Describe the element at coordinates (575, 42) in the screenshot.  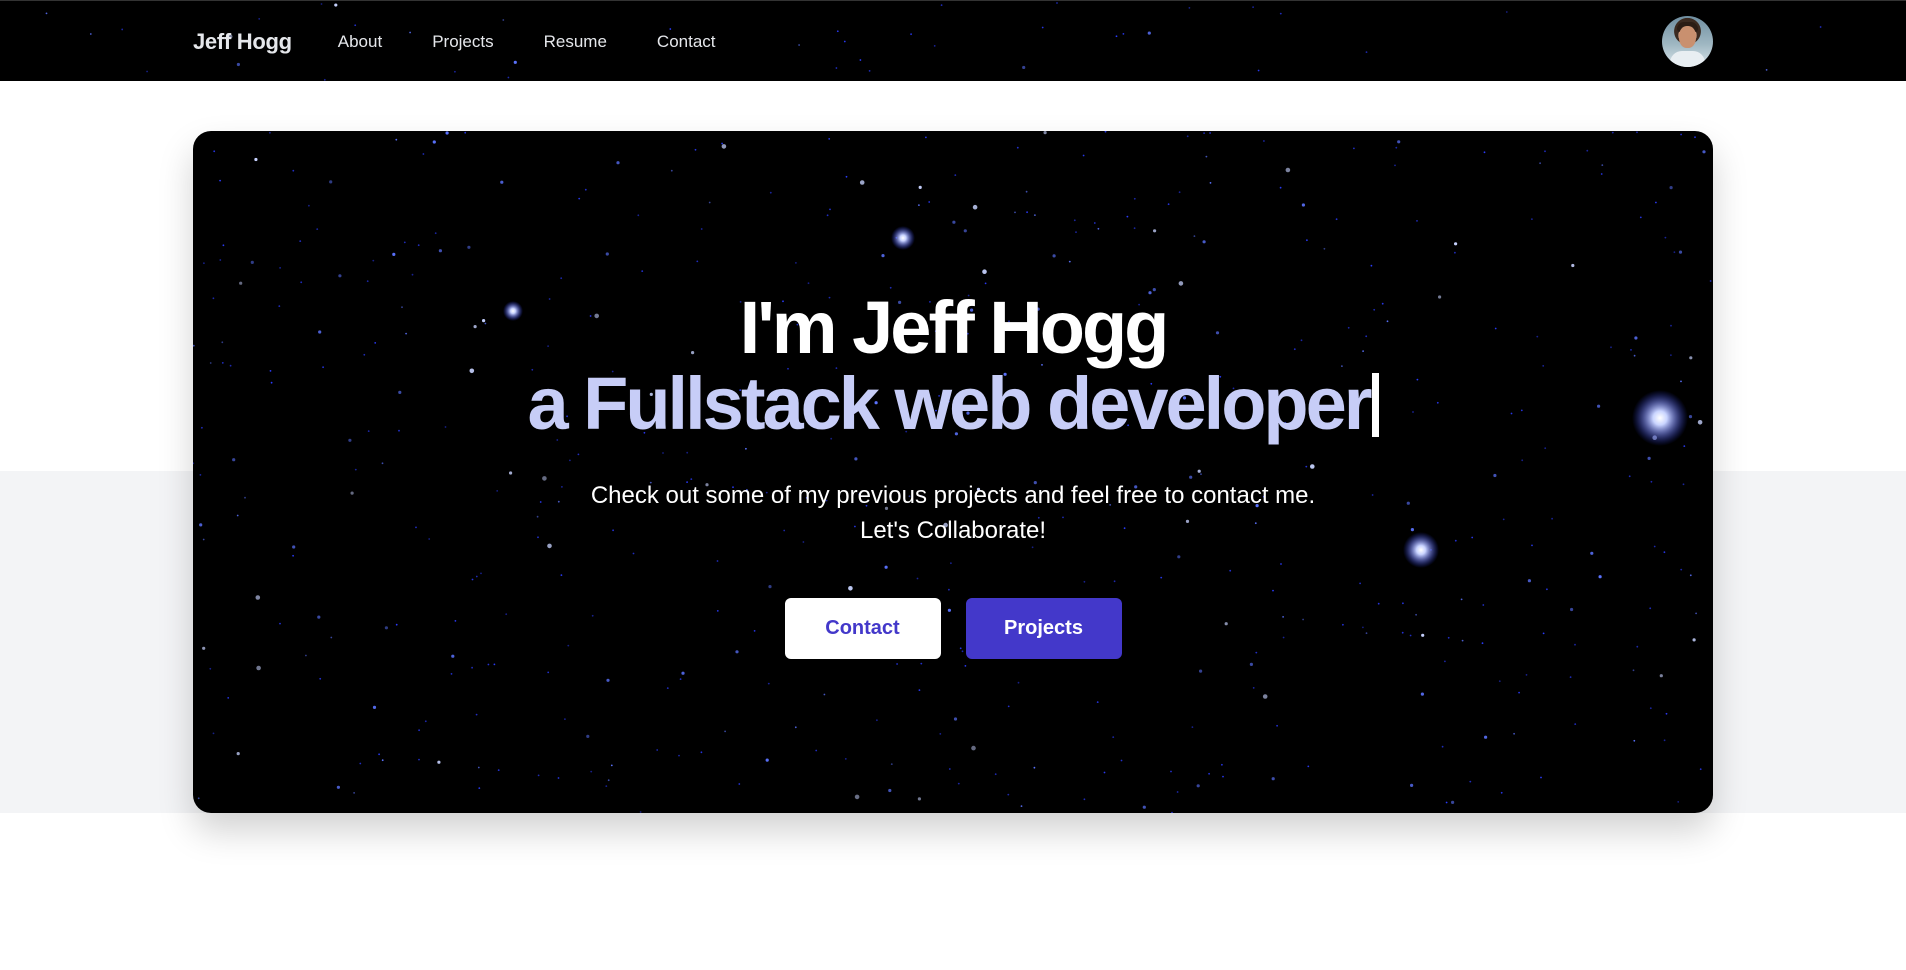
I see `nav-link-resume: Resume` at that location.